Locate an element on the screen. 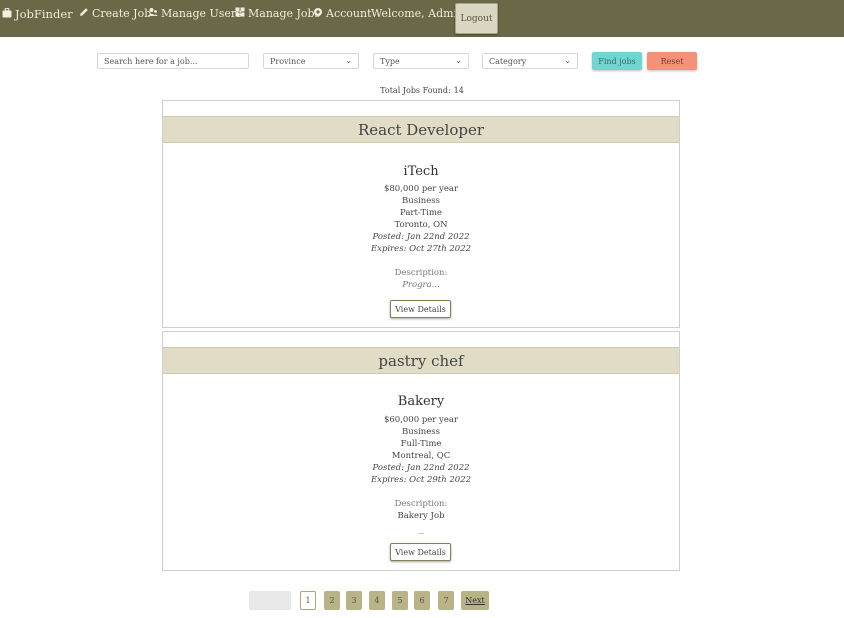 This screenshot has height=618, width=844. job-expiry-date: Expires: Oct 29th 2022 is located at coordinates (421, 480).